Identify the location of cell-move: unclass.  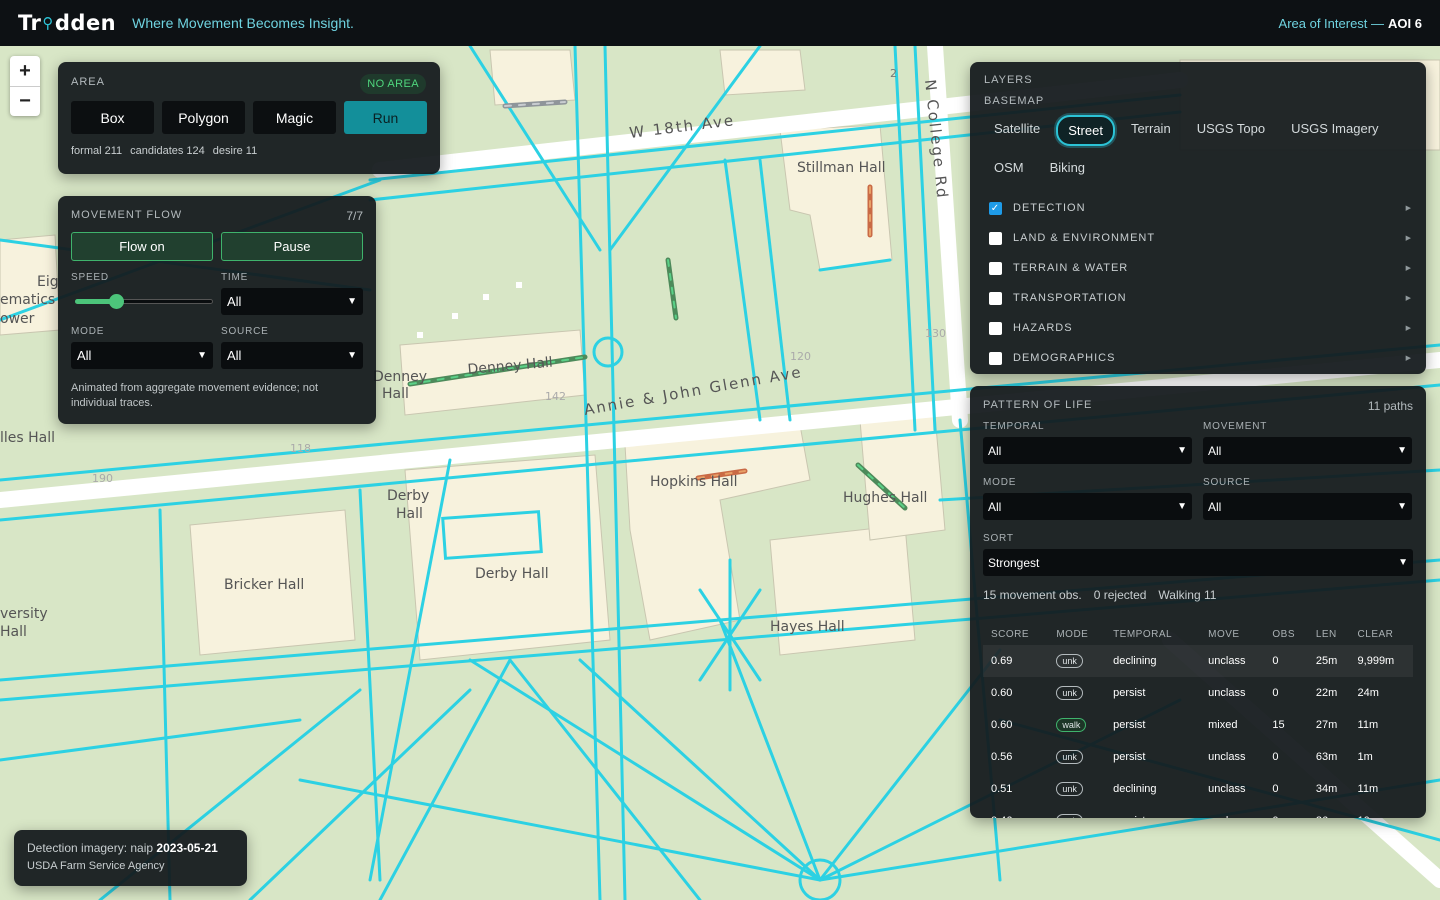
(1227, 757).